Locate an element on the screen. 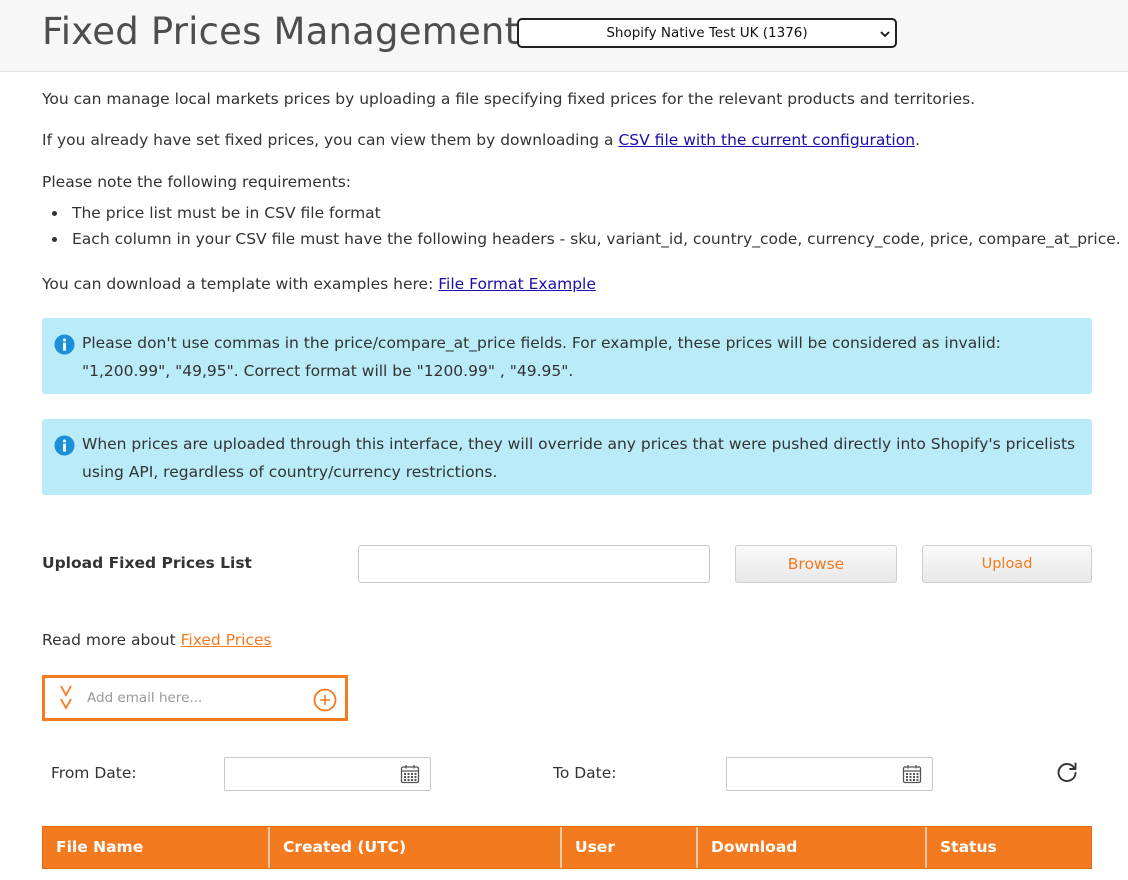 The image size is (1128, 880). from-date-label: From Date: is located at coordinates (94, 773).